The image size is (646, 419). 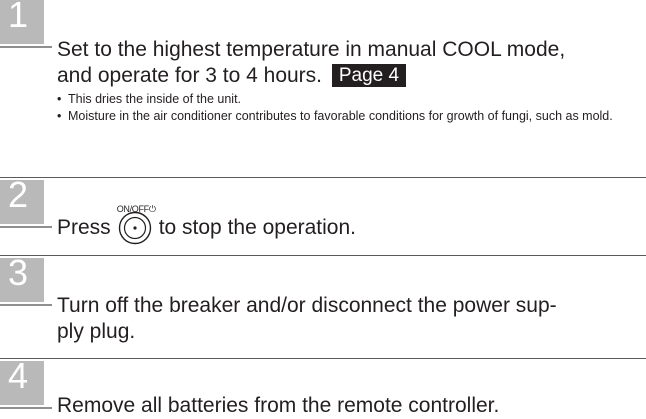 What do you see at coordinates (18, 272) in the screenshot?
I see `step-number: 3` at bounding box center [18, 272].